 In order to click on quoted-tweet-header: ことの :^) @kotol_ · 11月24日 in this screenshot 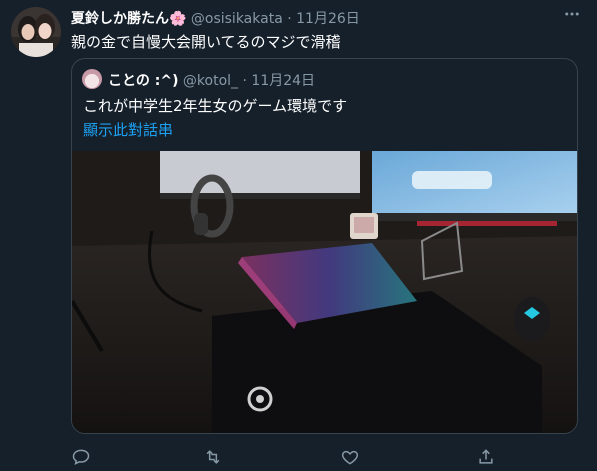, I will do `click(211, 80)`.